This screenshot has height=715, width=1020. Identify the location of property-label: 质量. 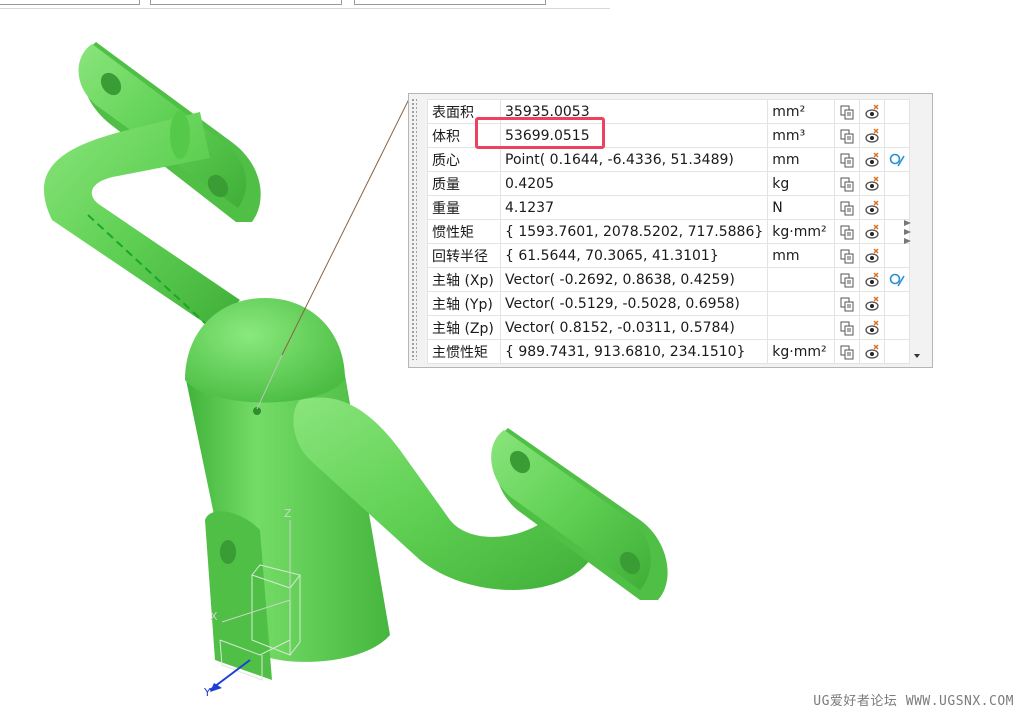
(464, 183).